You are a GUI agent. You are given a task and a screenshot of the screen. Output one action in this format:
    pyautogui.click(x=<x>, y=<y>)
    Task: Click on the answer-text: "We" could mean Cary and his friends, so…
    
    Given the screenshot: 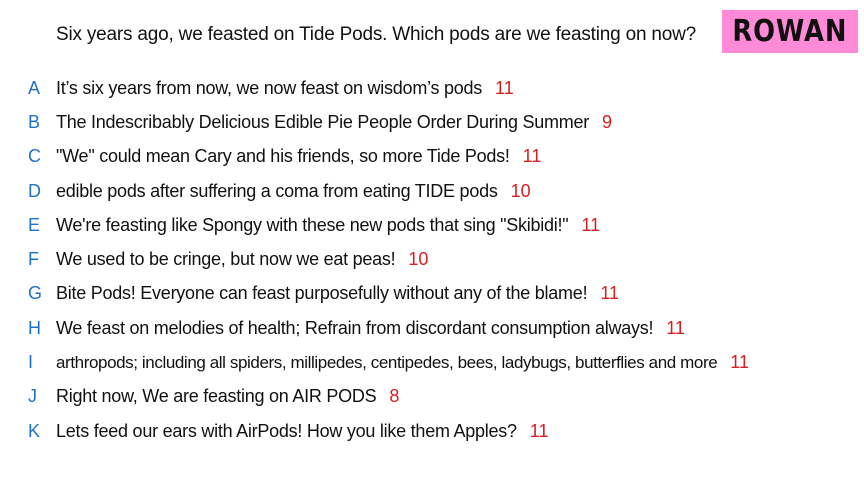 What is the action you would take?
    pyautogui.click(x=283, y=156)
    